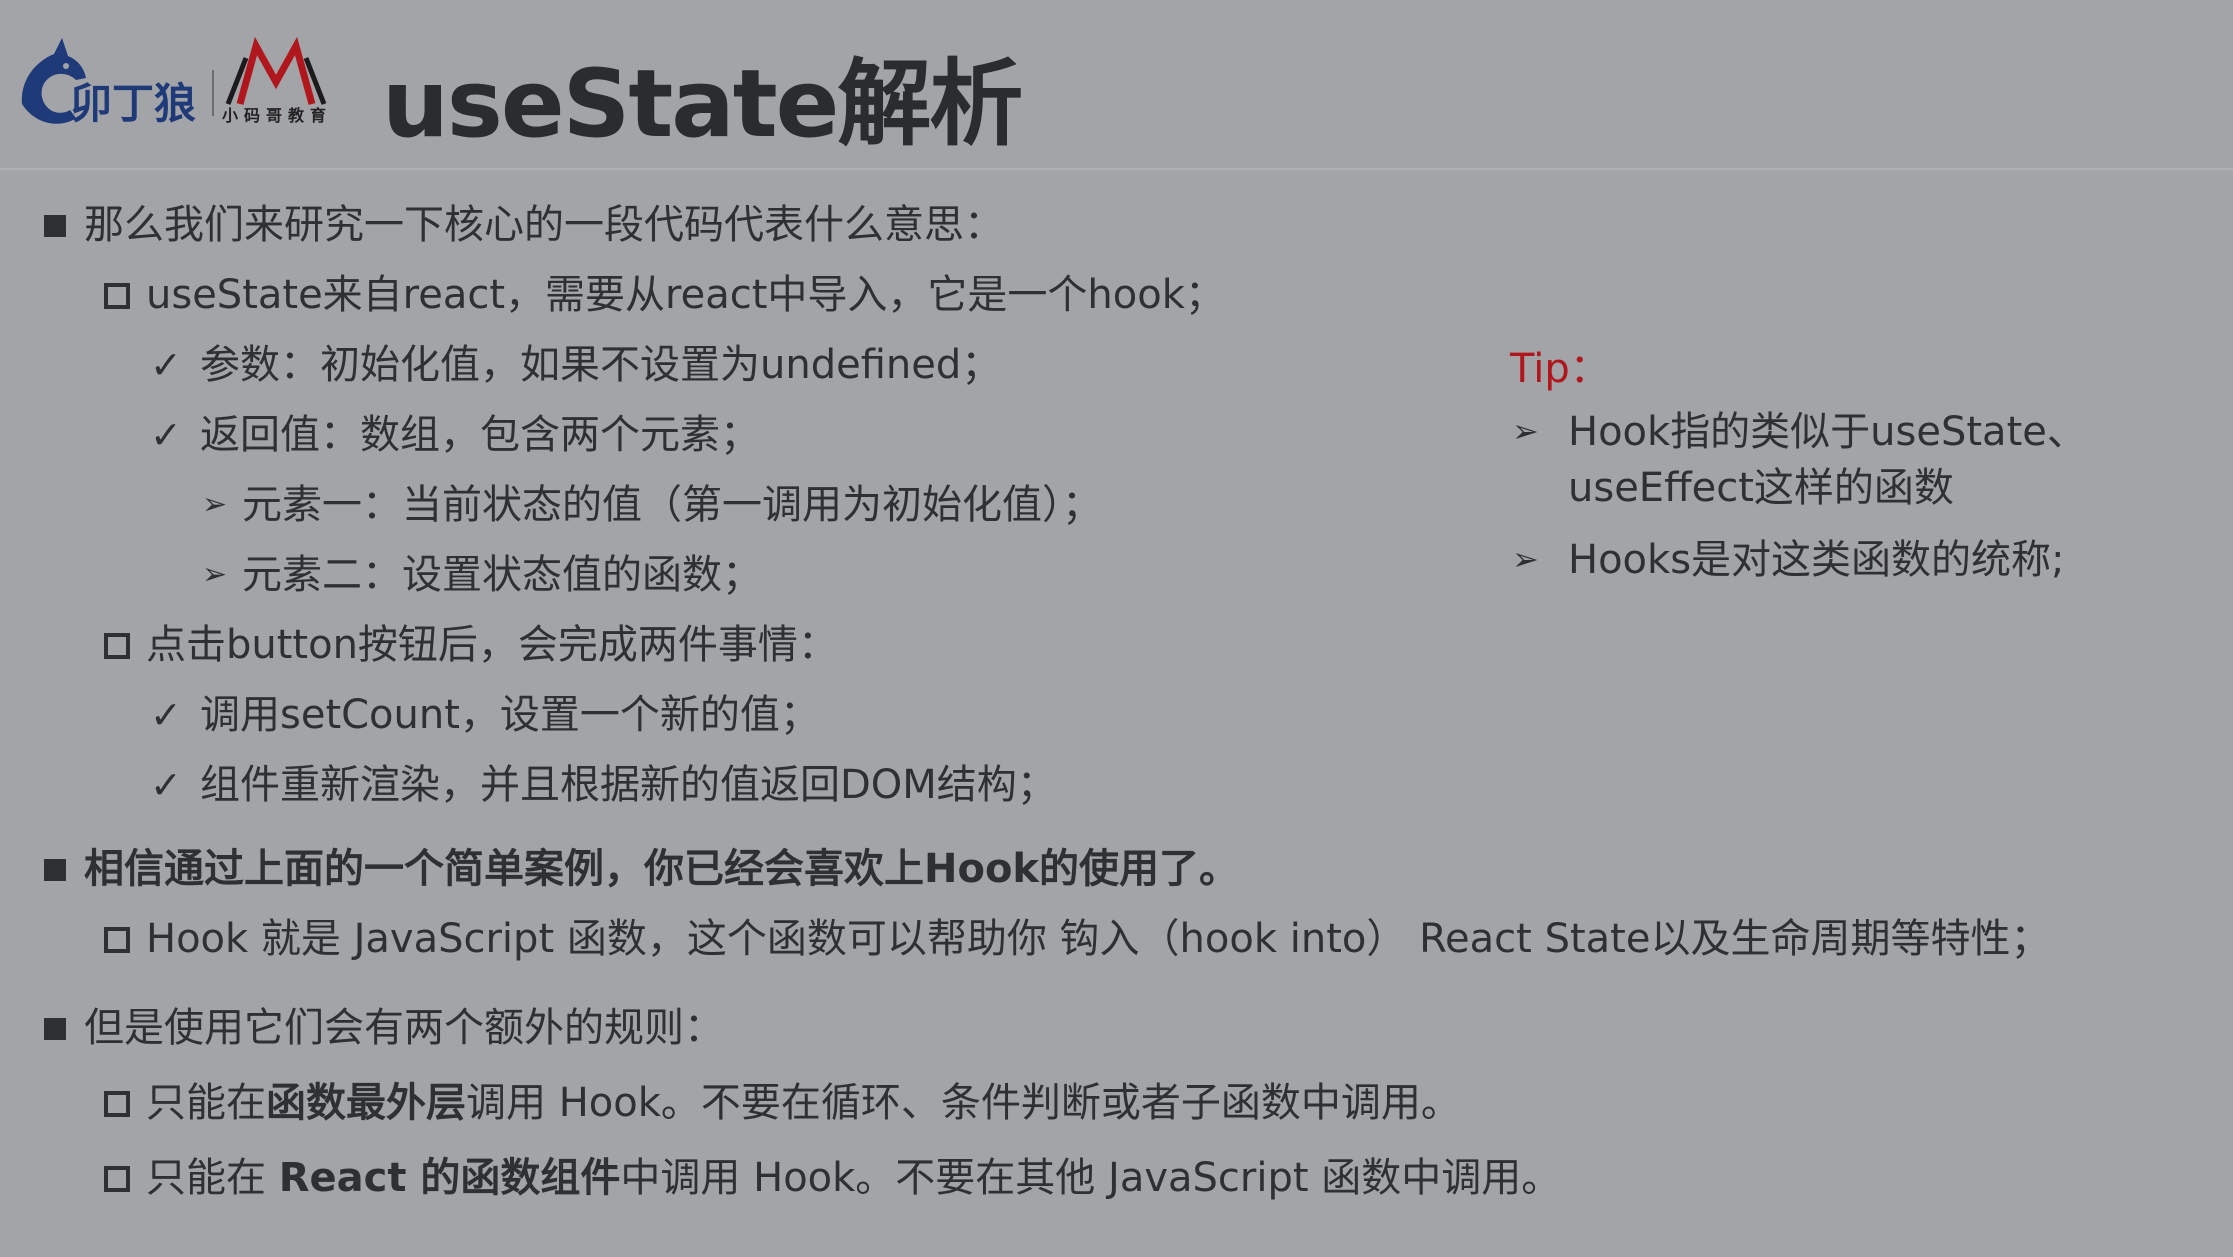 The image size is (2233, 1257). I want to click on item-text: 组件重新渲染，并且根据新的值返回DOM结构；, so click(628, 785).